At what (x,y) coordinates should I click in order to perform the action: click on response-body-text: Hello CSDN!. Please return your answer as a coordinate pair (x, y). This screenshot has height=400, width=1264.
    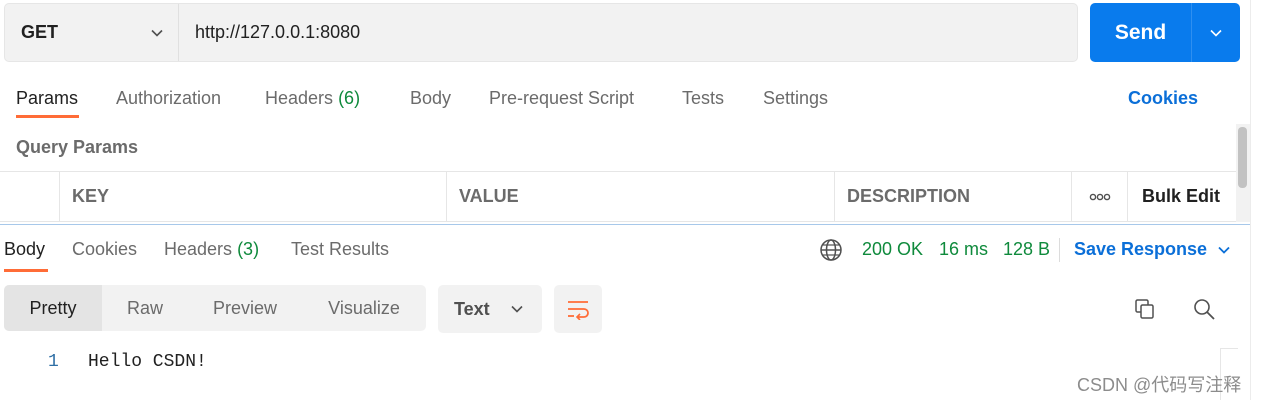
    Looking at the image, I should click on (147, 362).